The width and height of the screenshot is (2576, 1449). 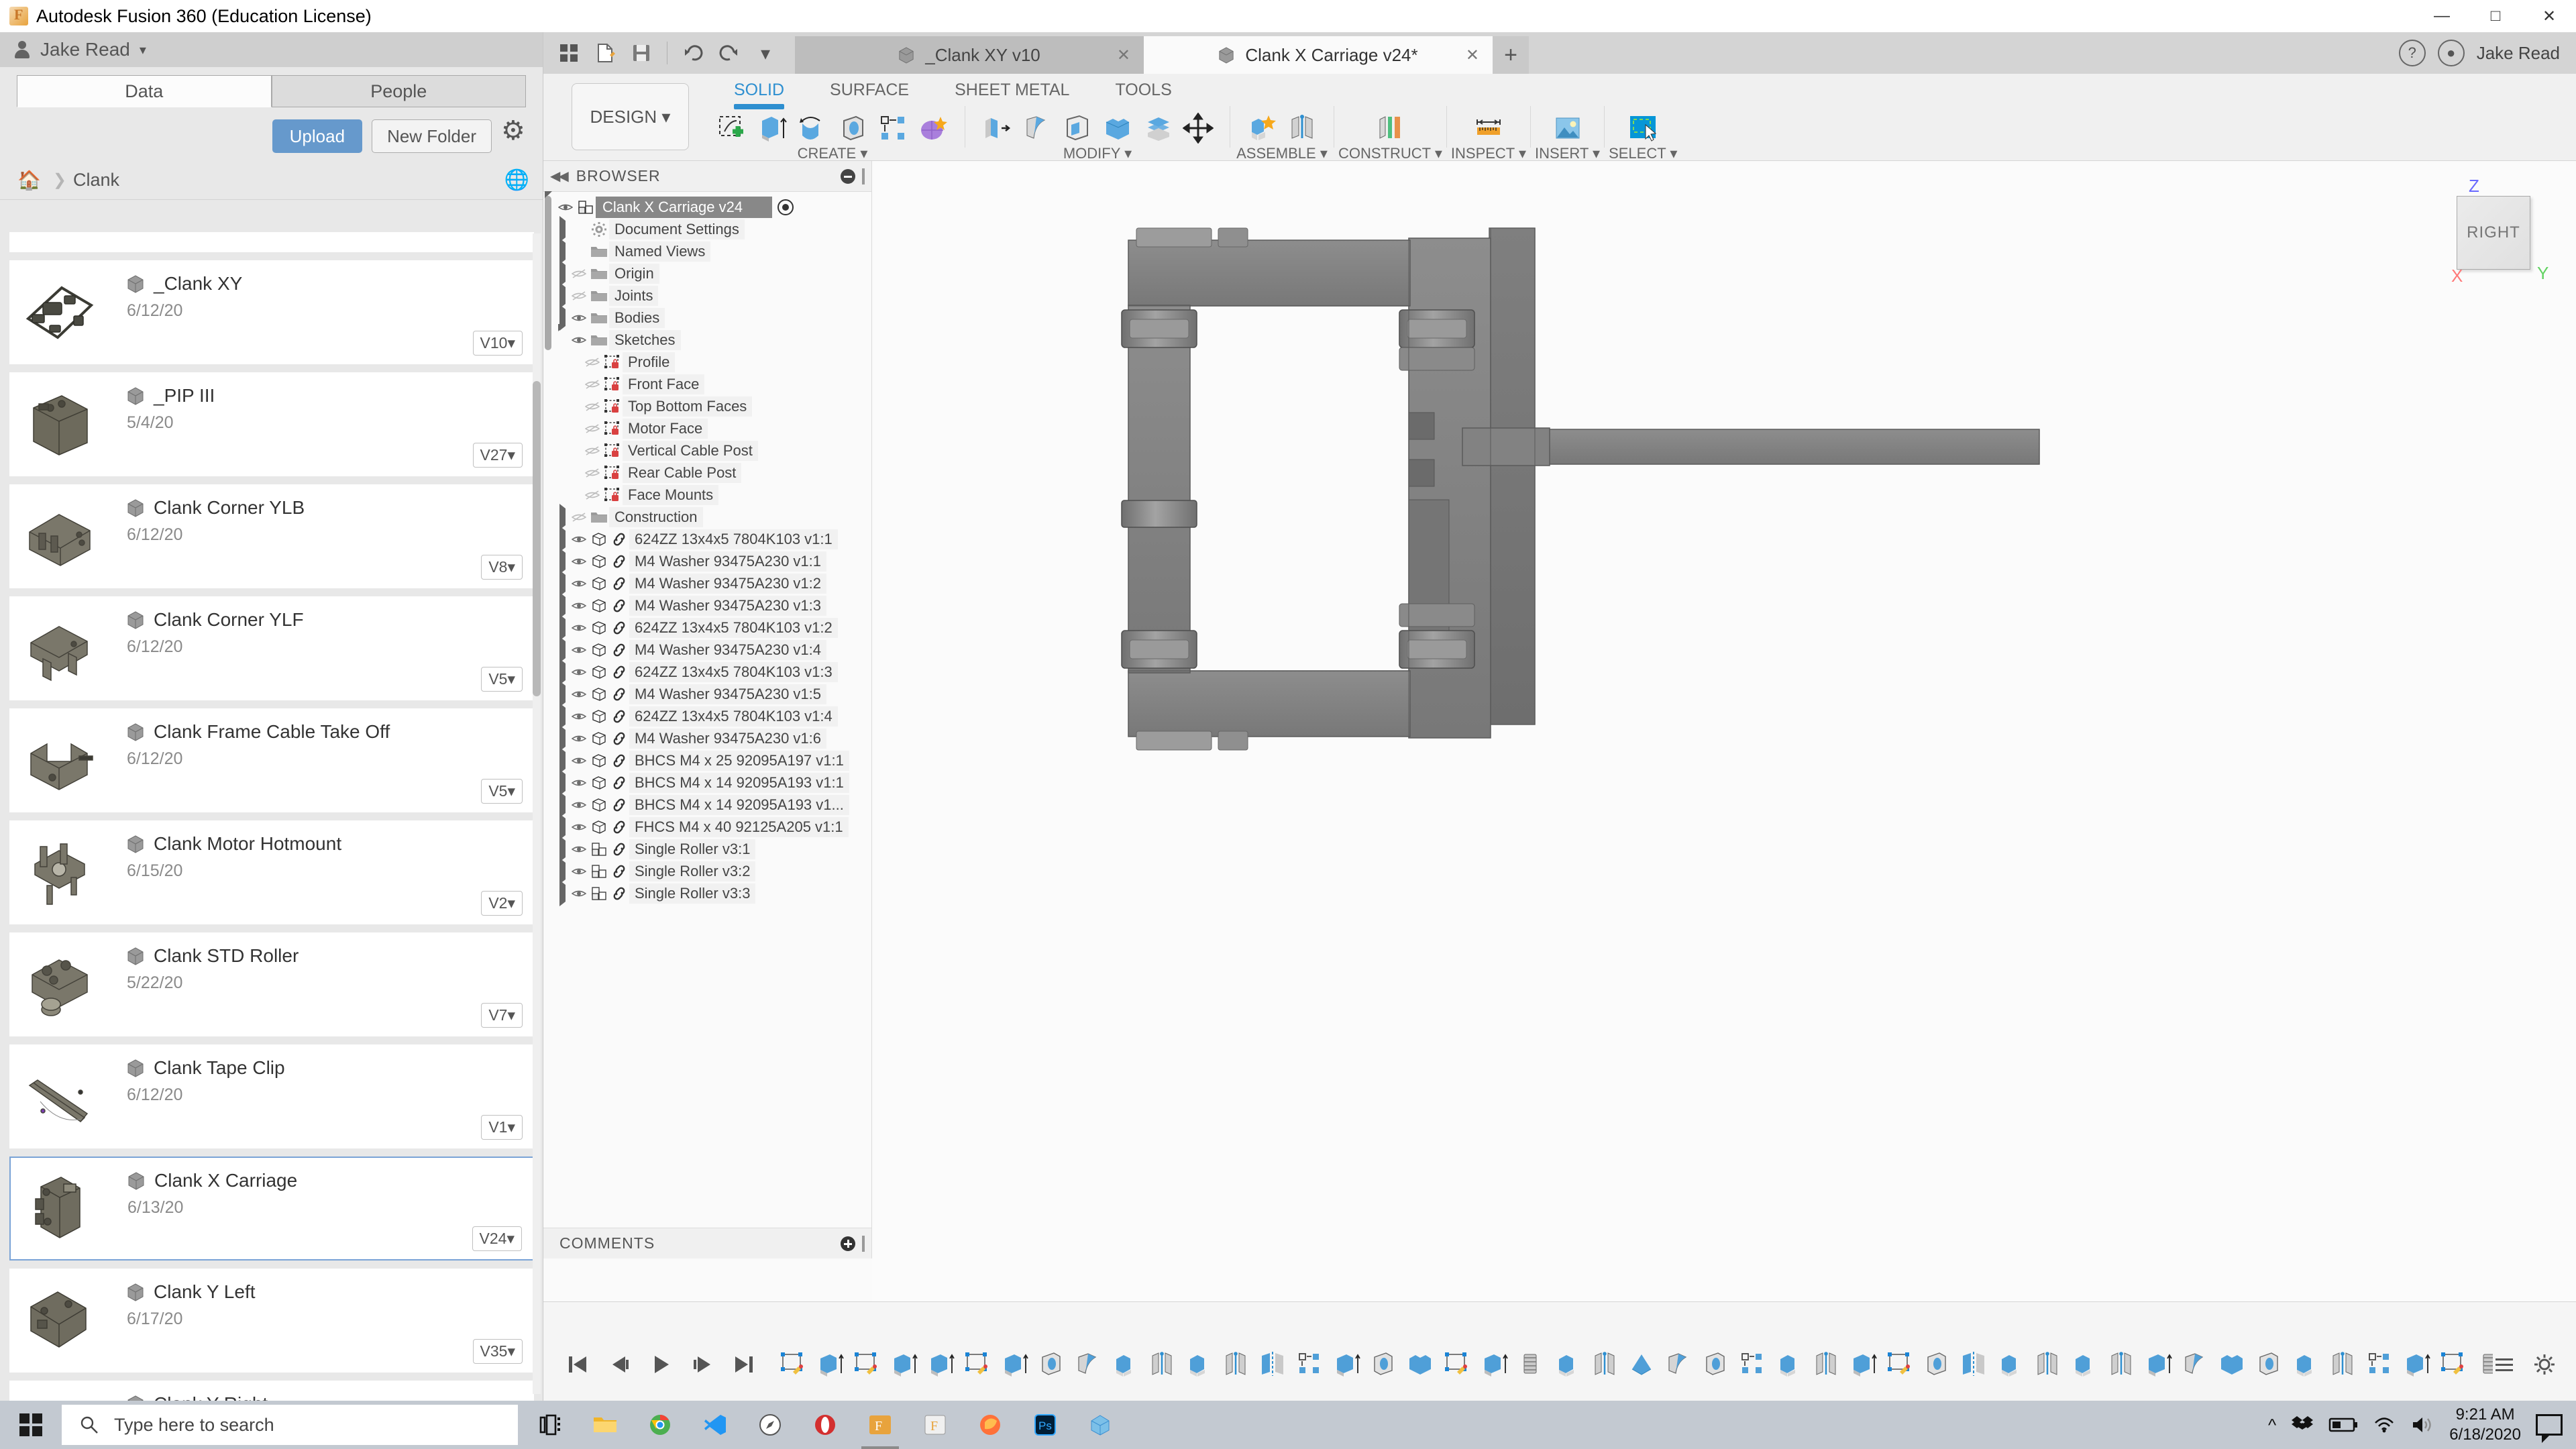 What do you see at coordinates (707, 870) in the screenshot?
I see `tree-node: Single Roller v3:2` at bounding box center [707, 870].